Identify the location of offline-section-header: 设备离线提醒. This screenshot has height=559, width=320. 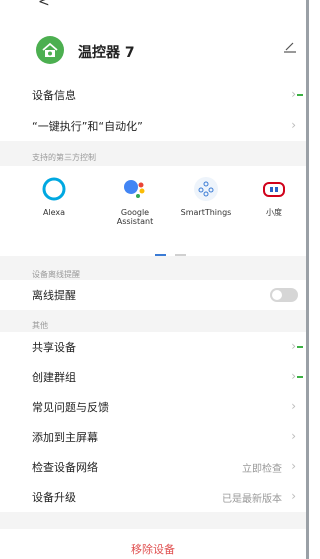
(153, 268).